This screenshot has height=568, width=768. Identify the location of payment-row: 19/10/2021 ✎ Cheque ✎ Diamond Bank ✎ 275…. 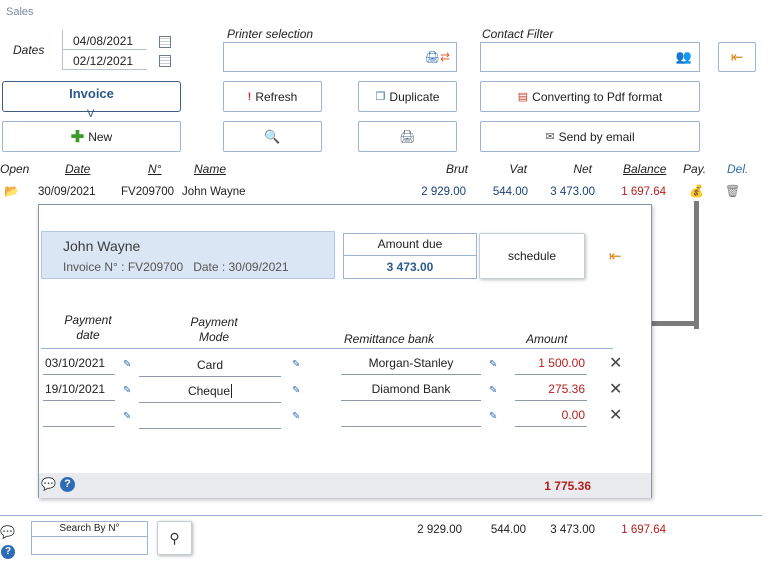
(341, 390).